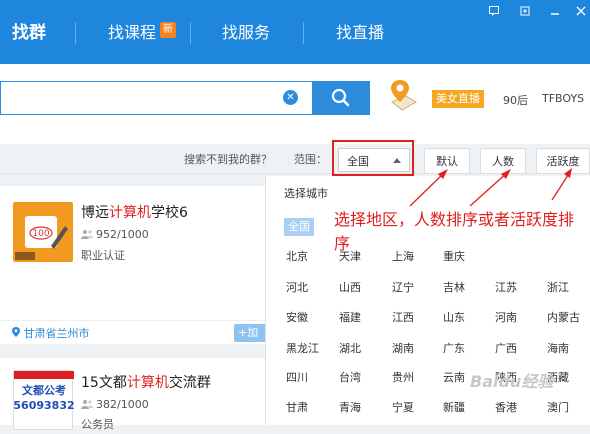 The height and width of the screenshot is (434, 590). What do you see at coordinates (505, 173) in the screenshot?
I see `arrowheads` at bounding box center [505, 173].